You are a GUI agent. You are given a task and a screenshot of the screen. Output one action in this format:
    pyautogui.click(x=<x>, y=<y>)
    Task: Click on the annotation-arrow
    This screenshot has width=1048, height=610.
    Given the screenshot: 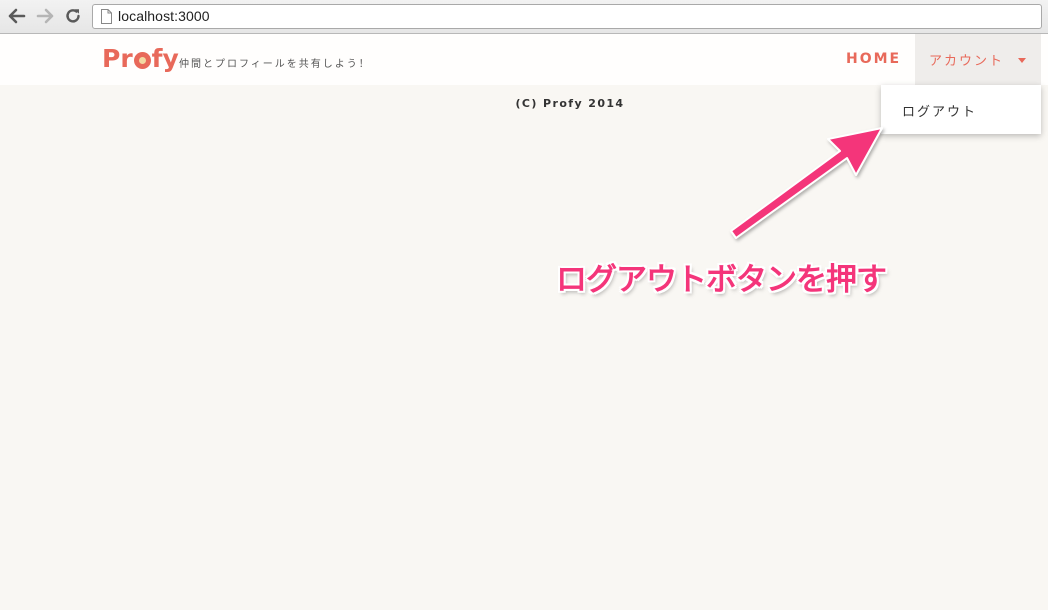 What is the action you would take?
    pyautogui.click(x=806, y=183)
    